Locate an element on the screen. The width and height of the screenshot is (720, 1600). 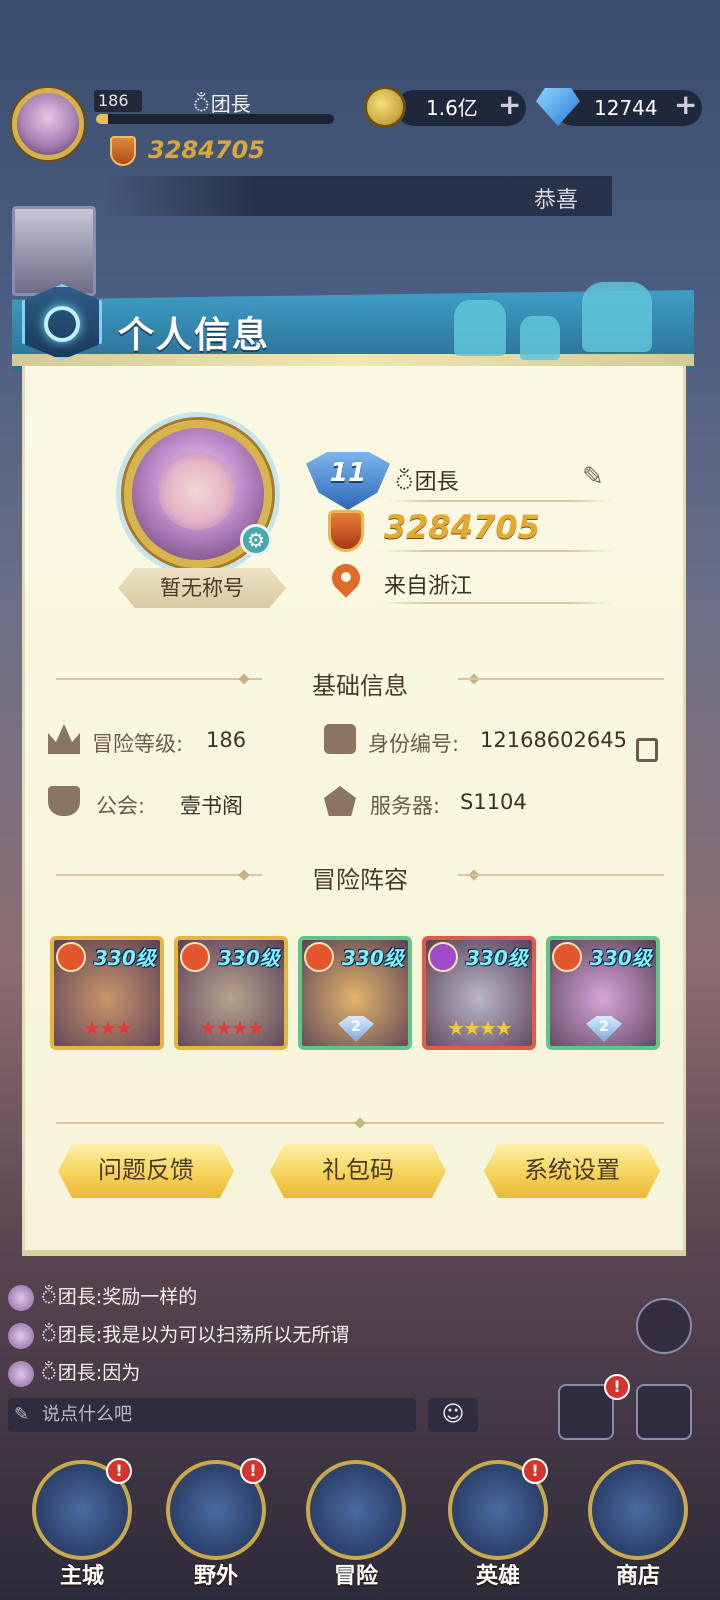
power-icon is located at coordinates (123, 151).